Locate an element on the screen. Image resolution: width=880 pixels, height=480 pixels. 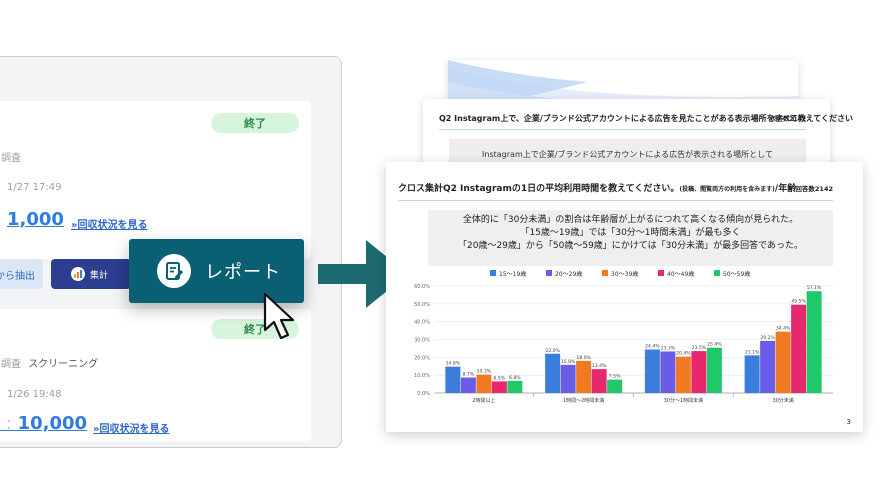
bar-value-label: 49.5% is located at coordinates (798, 302).